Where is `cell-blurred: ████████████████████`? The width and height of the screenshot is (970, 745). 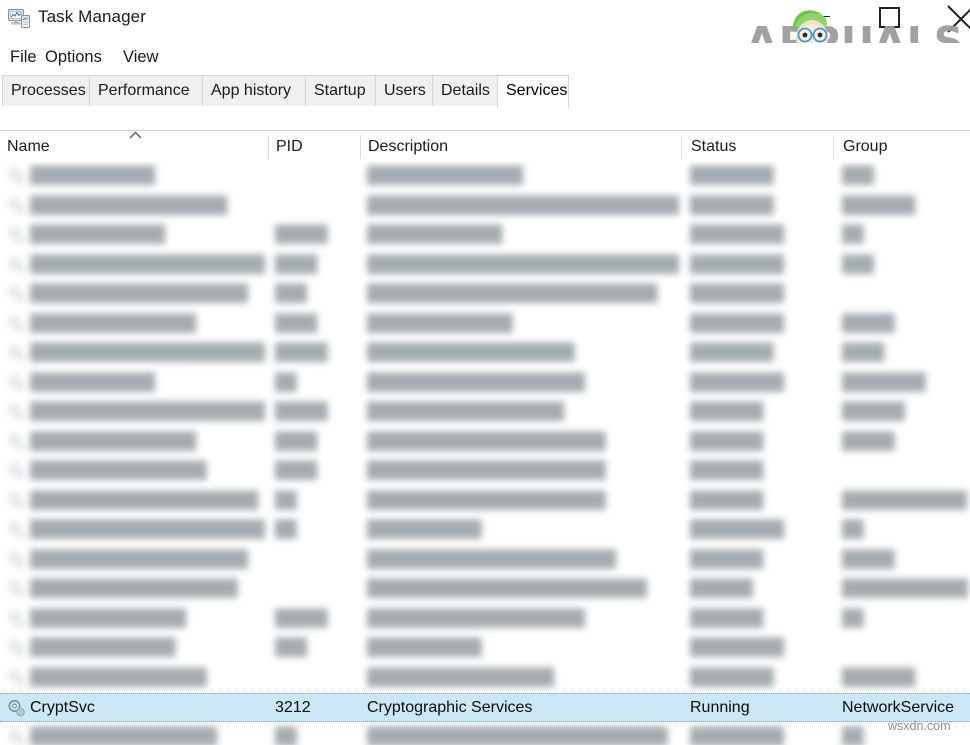
cell-blurred: ████████████████████ is located at coordinates (471, 352).